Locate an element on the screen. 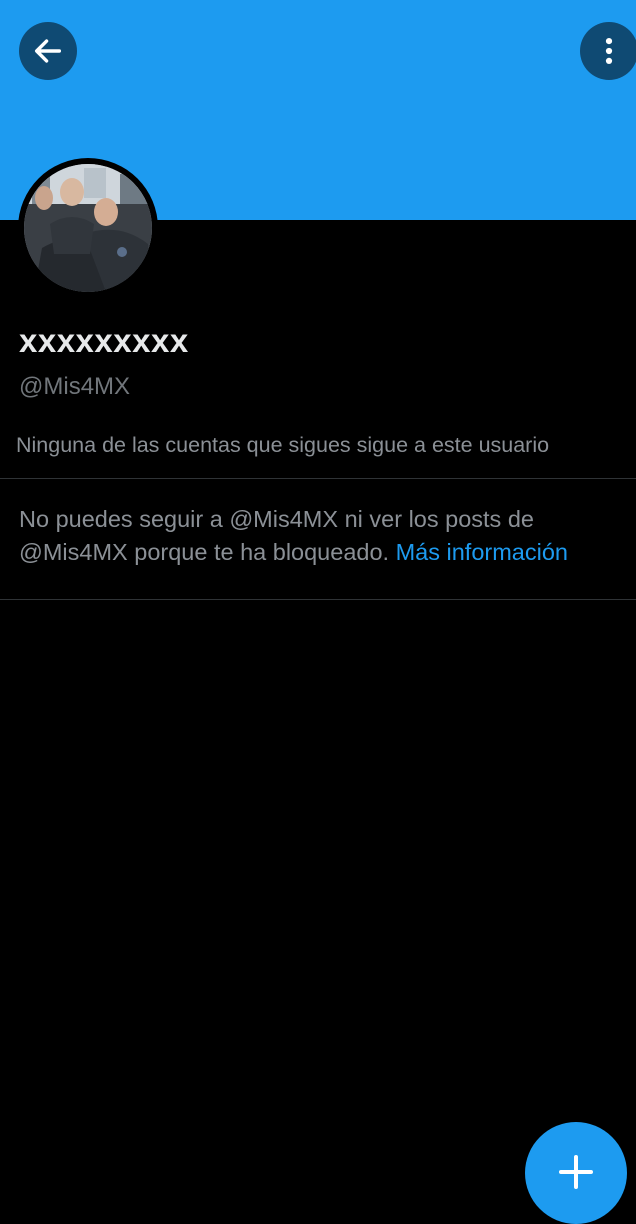 Image resolution: width=636 pixels, height=1224 pixels. plus-icon is located at coordinates (576, 1172).